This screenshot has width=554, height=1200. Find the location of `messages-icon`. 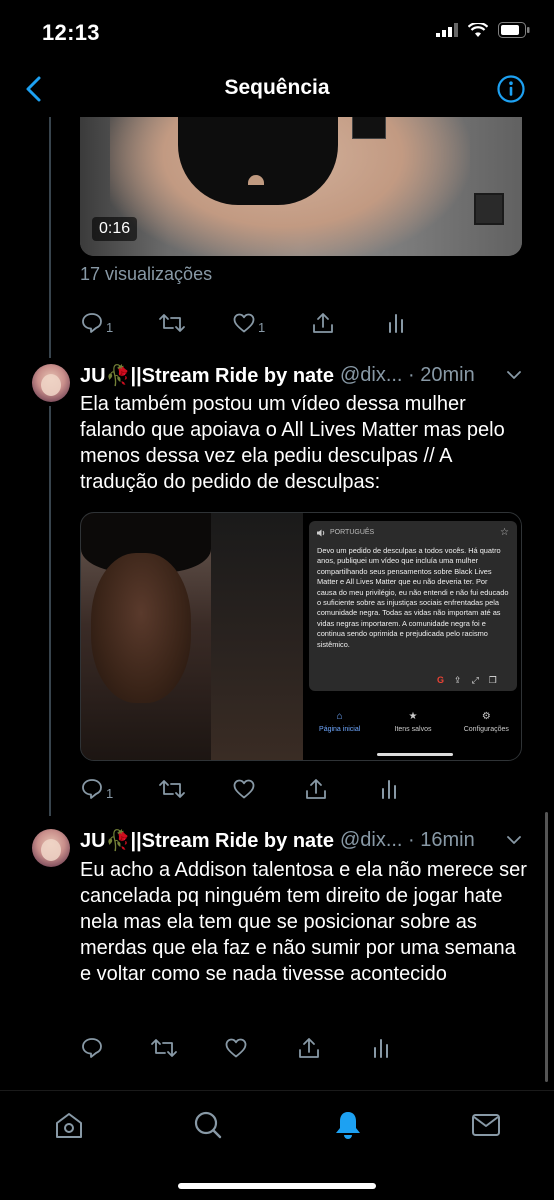

messages-icon is located at coordinates (486, 1125).